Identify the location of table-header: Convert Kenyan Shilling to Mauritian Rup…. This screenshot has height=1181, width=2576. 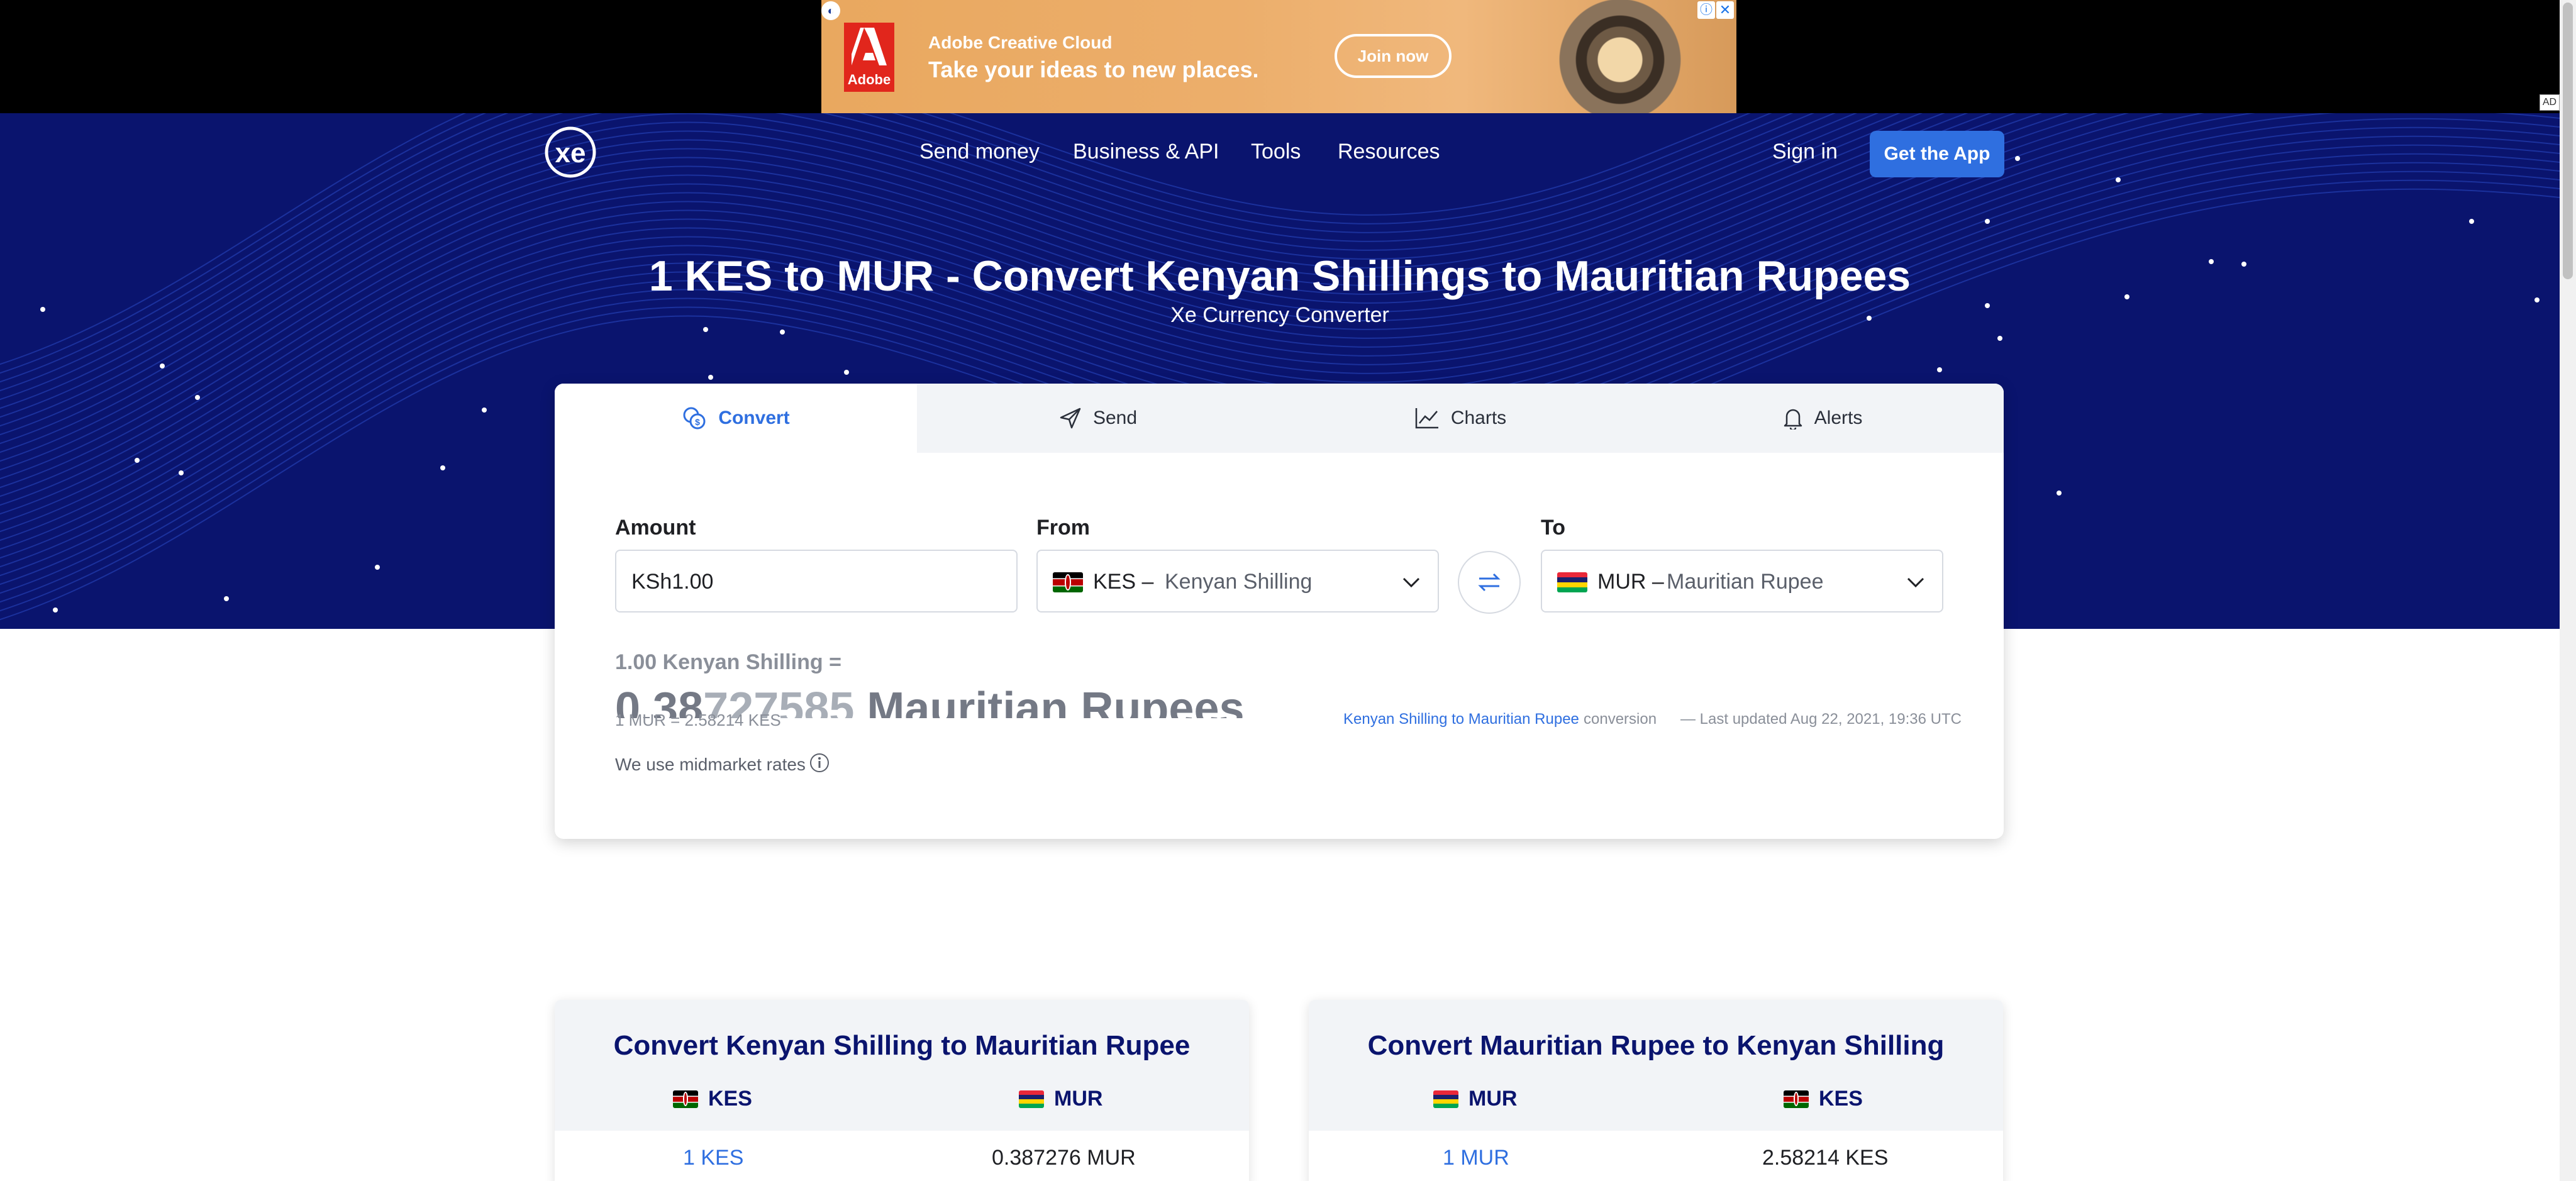
(902, 1066).